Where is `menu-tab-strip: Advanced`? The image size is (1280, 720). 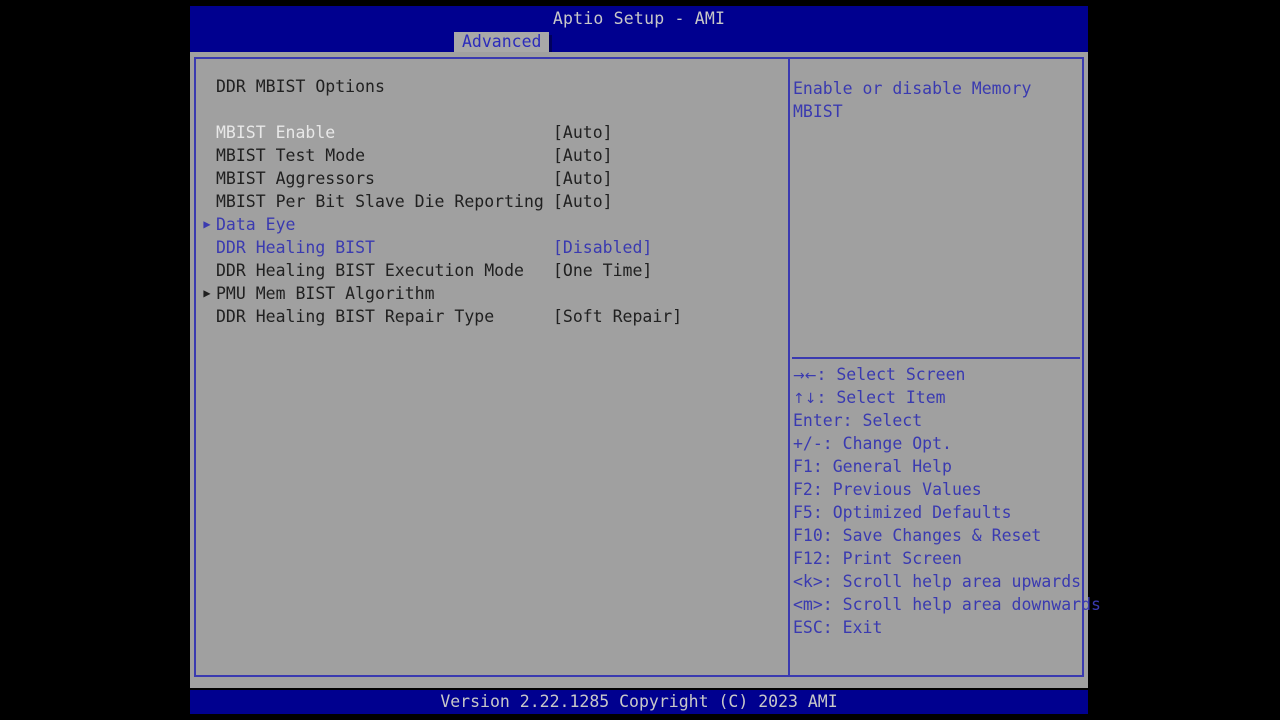
menu-tab-strip: Advanced is located at coordinates (639, 42).